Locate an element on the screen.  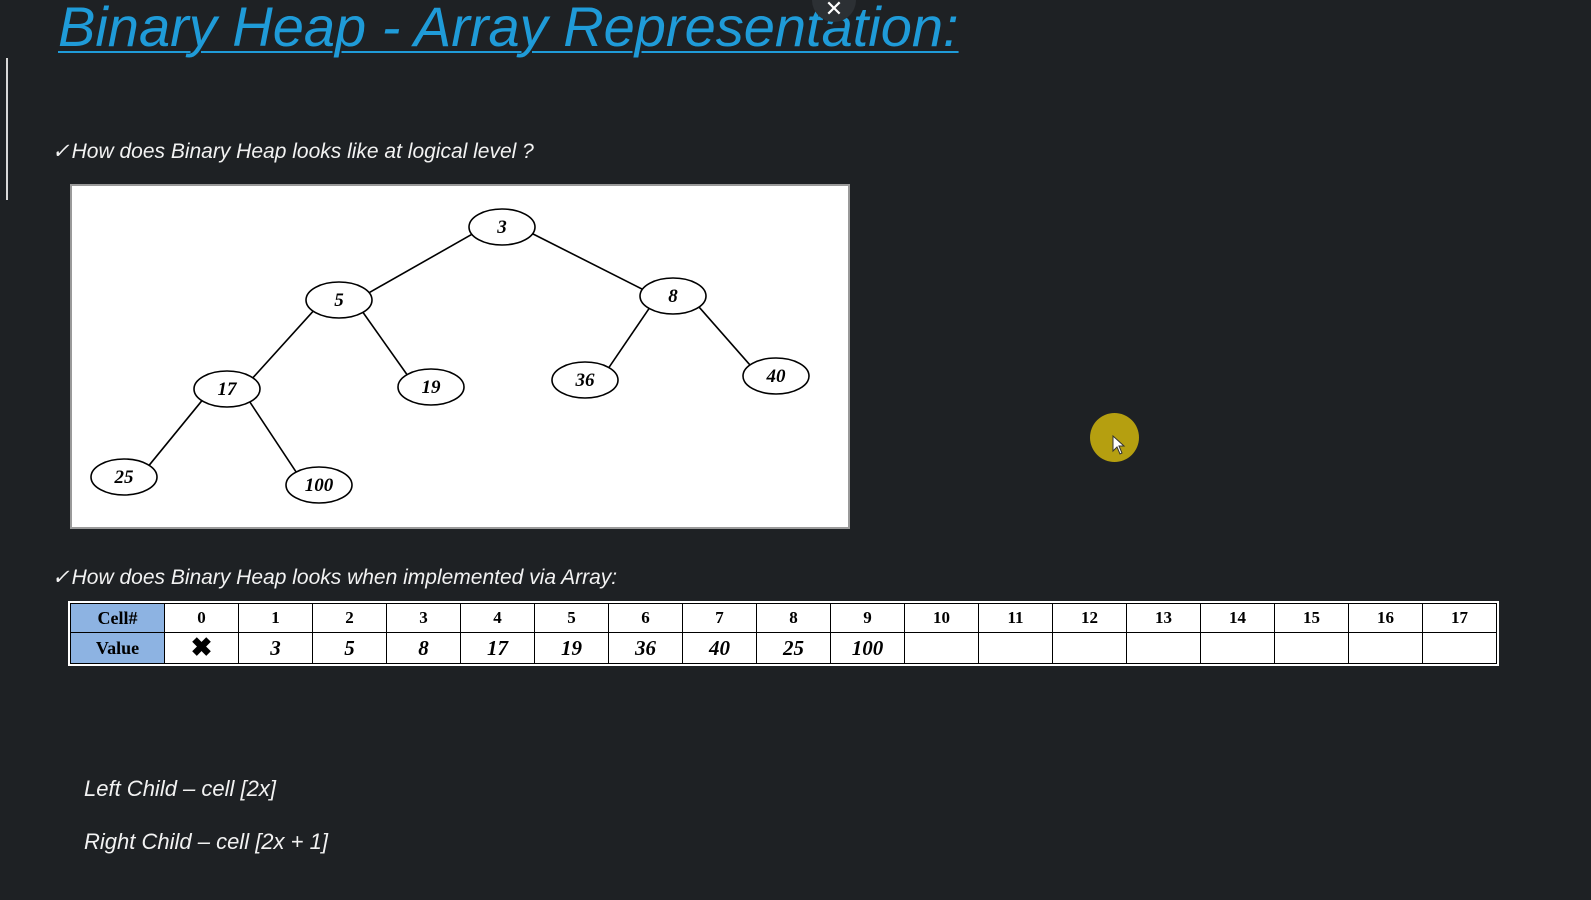
cursor-highlight is located at coordinates (1114, 437).